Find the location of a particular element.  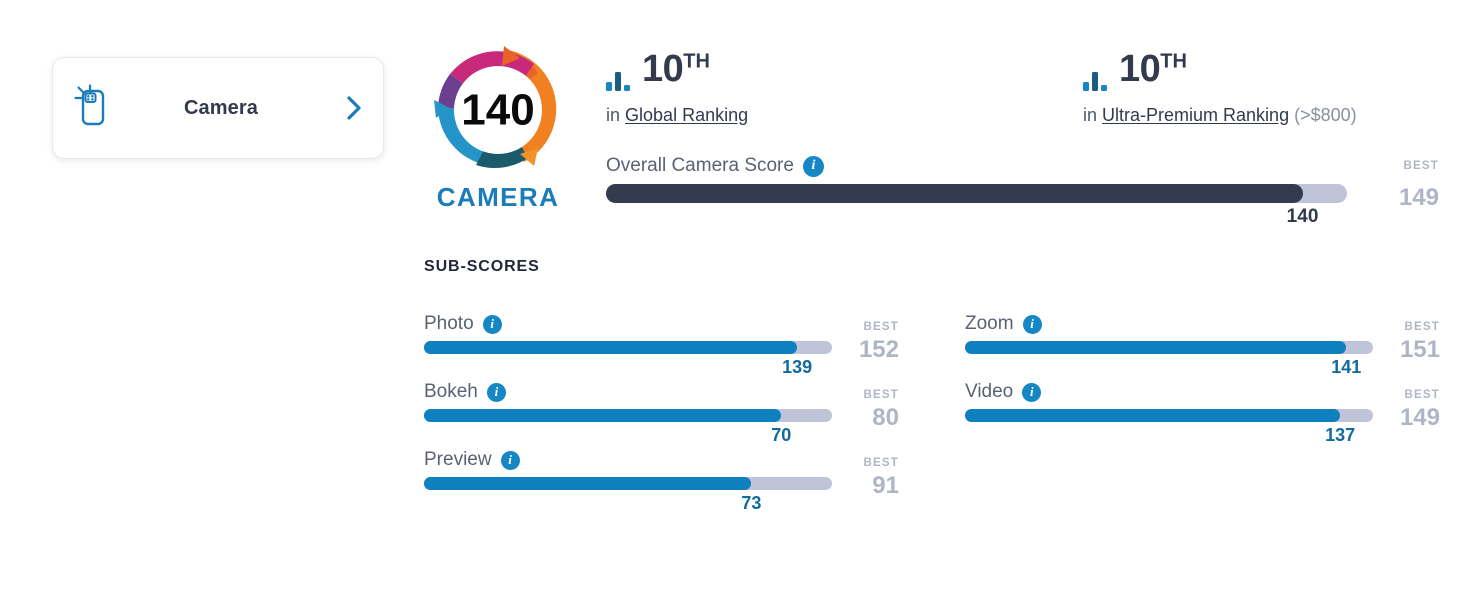

subscores-row: Bokeh i BEST 70 80 Video i BEST 137 149 is located at coordinates (932, 415).